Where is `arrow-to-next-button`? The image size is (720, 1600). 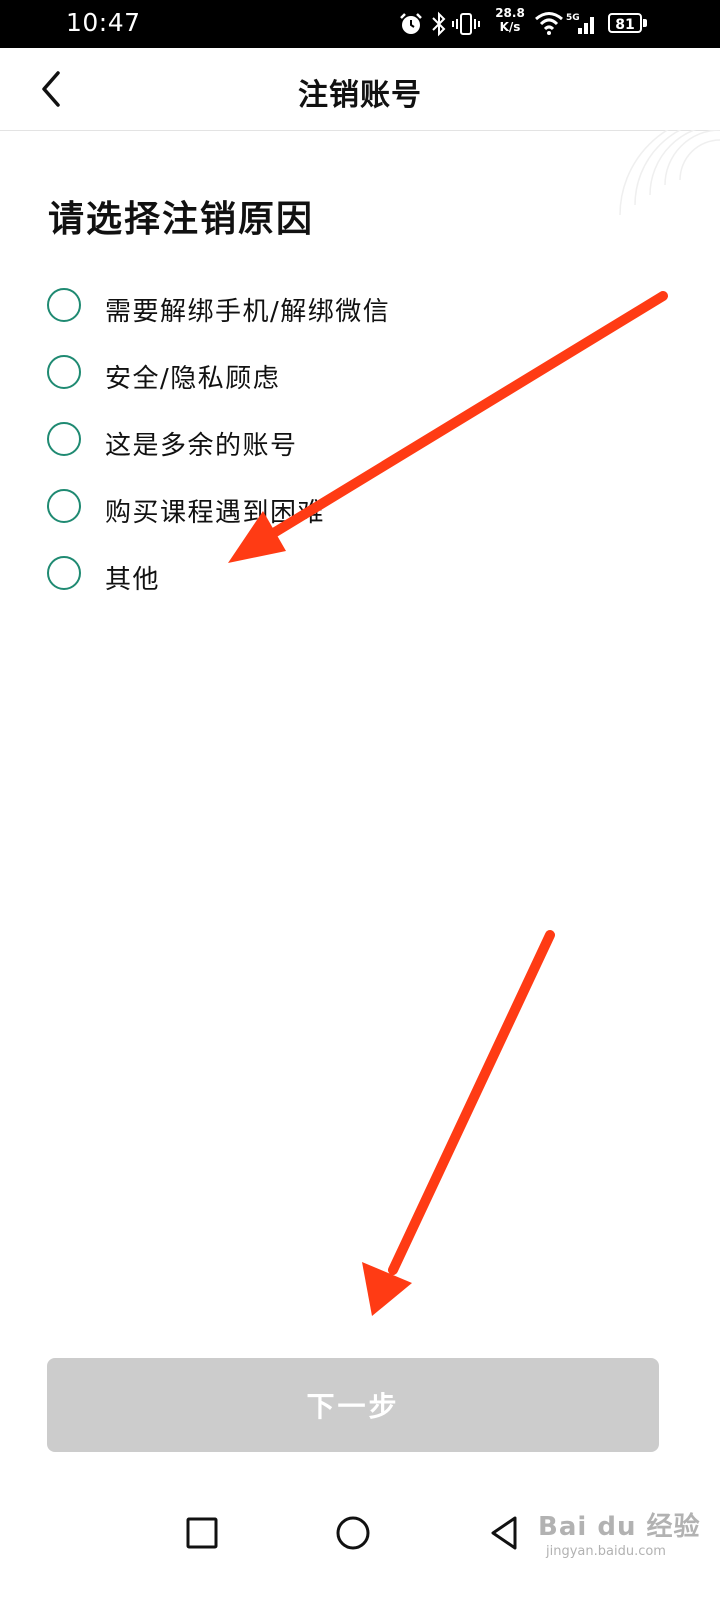
arrow-to-next-button is located at coordinates (458, 1123).